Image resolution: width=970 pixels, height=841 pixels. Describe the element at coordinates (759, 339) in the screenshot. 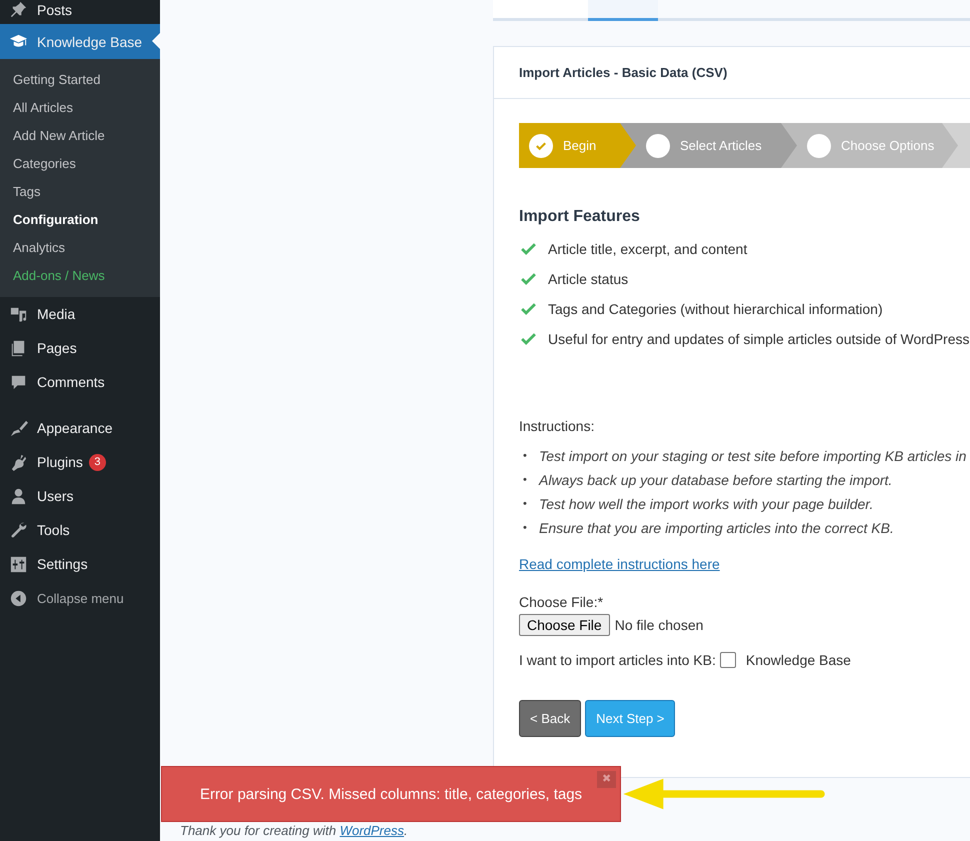

I see `feature-text: Useful for entry and updates of simple articles outside of WordPress` at that location.